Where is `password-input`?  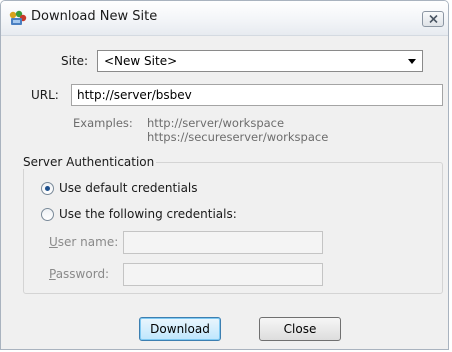
password-input is located at coordinates (223, 274).